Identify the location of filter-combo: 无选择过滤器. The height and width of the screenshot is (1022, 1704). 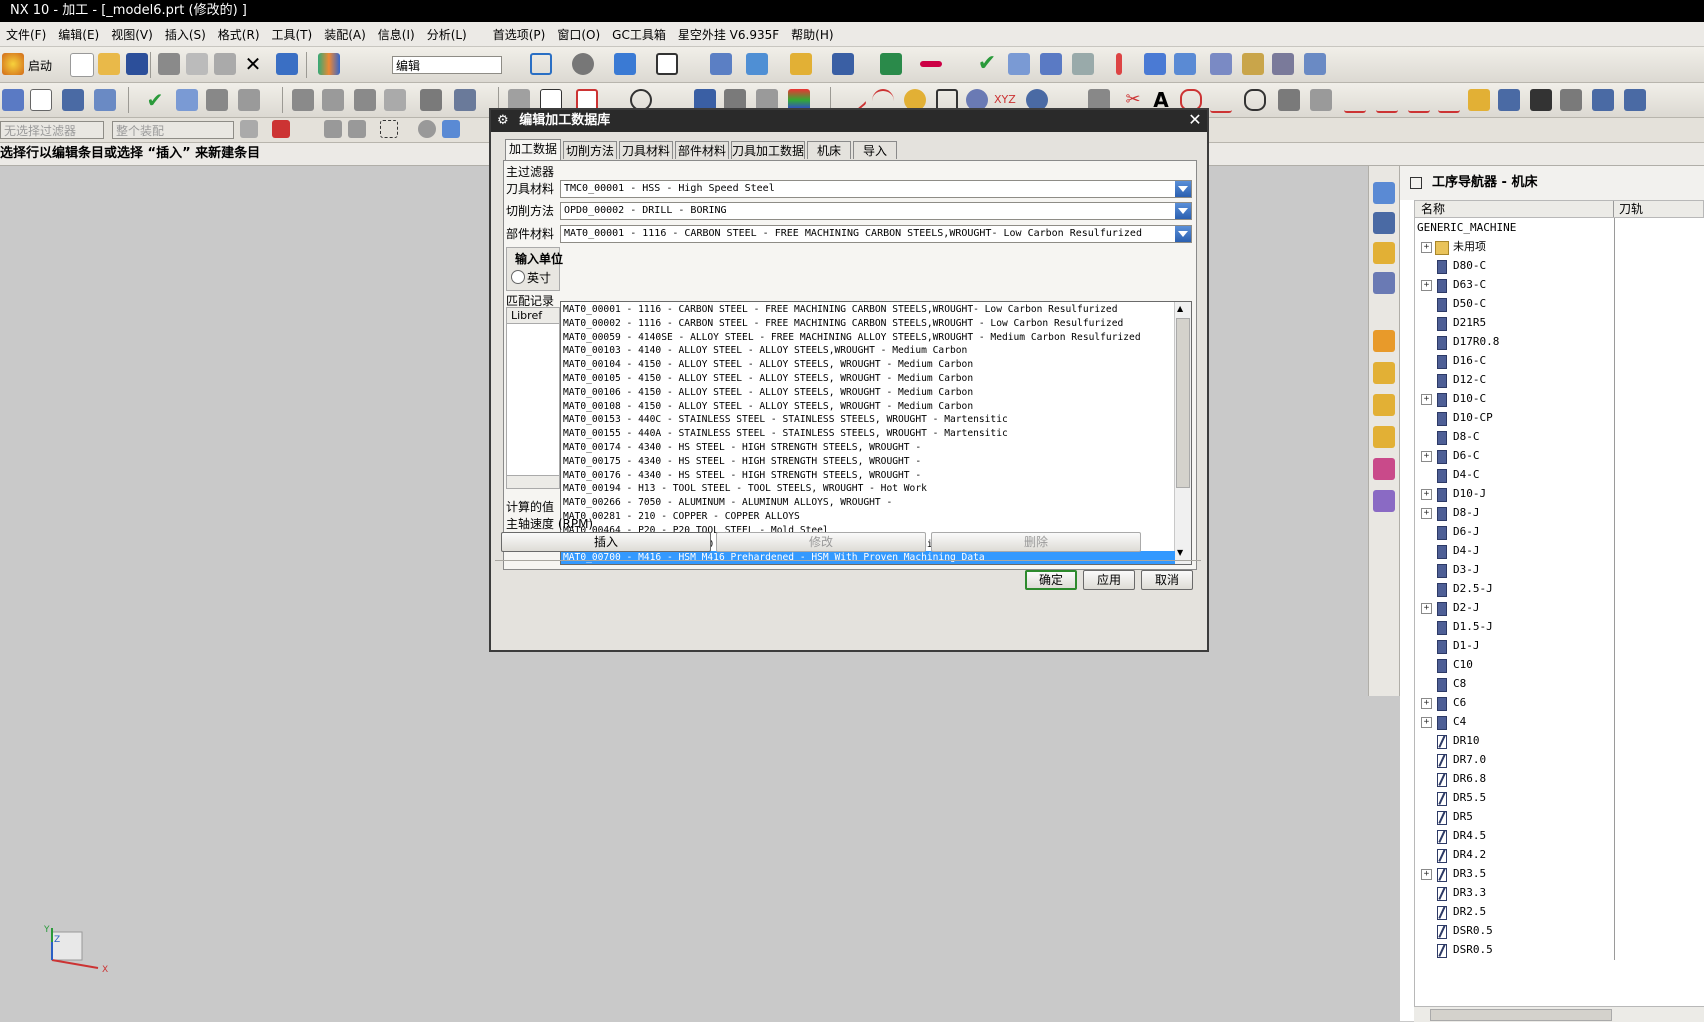
(52, 130).